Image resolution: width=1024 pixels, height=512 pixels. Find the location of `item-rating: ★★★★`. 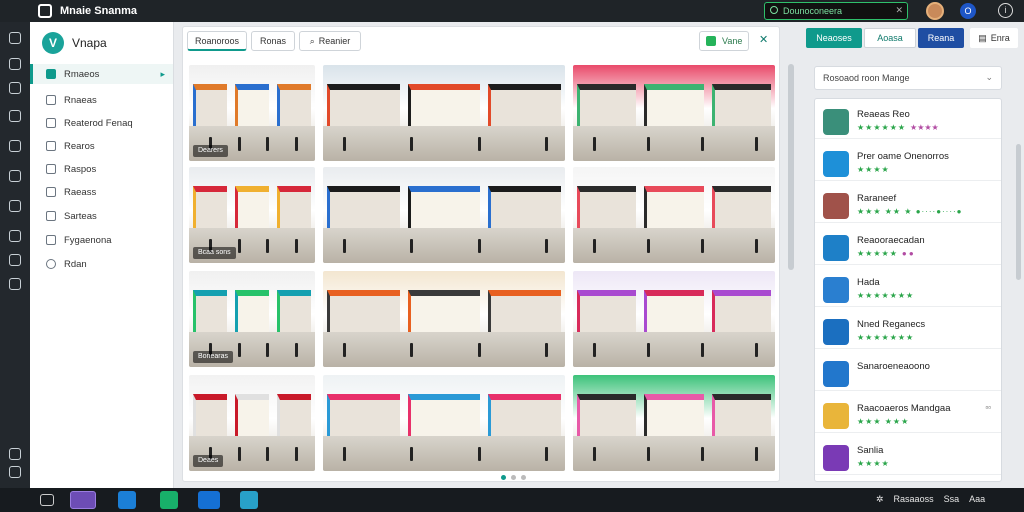

item-rating: ★★★★ is located at coordinates (875, 169).